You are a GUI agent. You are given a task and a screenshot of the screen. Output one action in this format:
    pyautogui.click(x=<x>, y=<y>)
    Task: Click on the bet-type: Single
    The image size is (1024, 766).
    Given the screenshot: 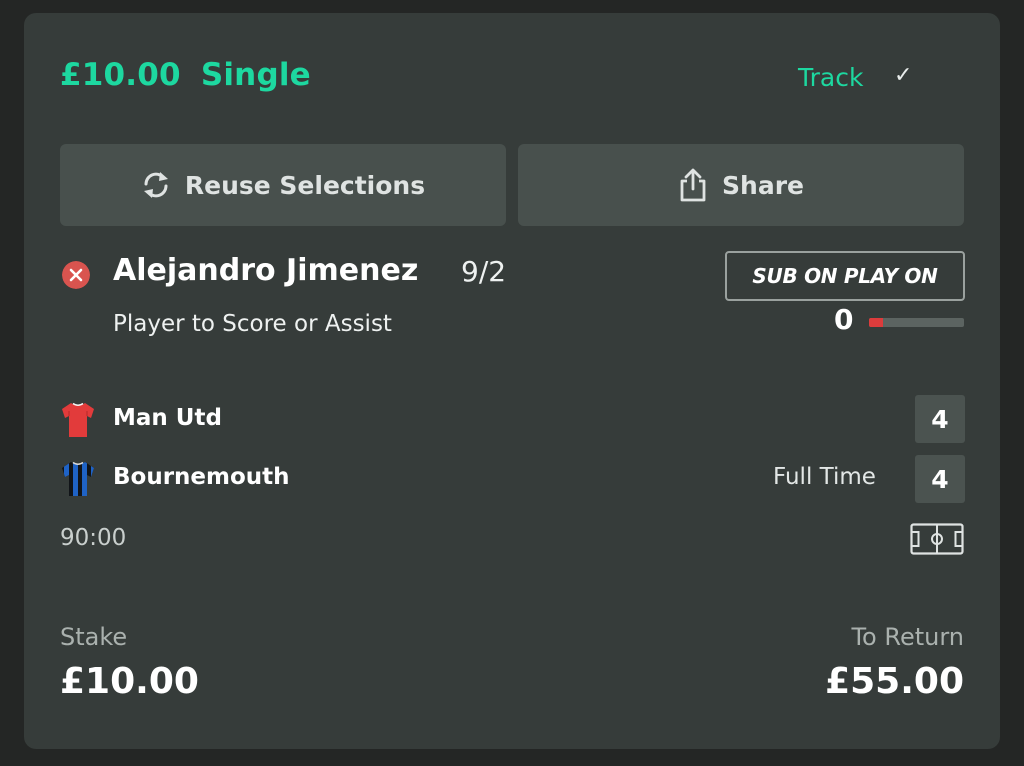 What is the action you would take?
    pyautogui.click(x=255, y=75)
    